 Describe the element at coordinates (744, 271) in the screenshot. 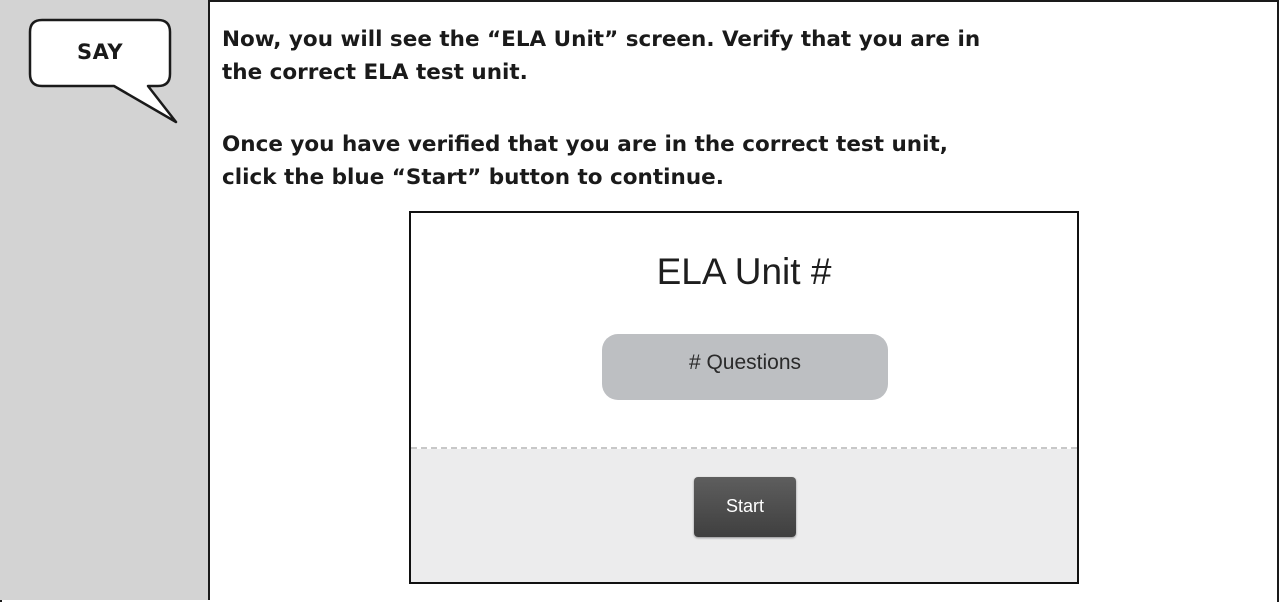

I see `unit-title: ELA Unit #` at that location.